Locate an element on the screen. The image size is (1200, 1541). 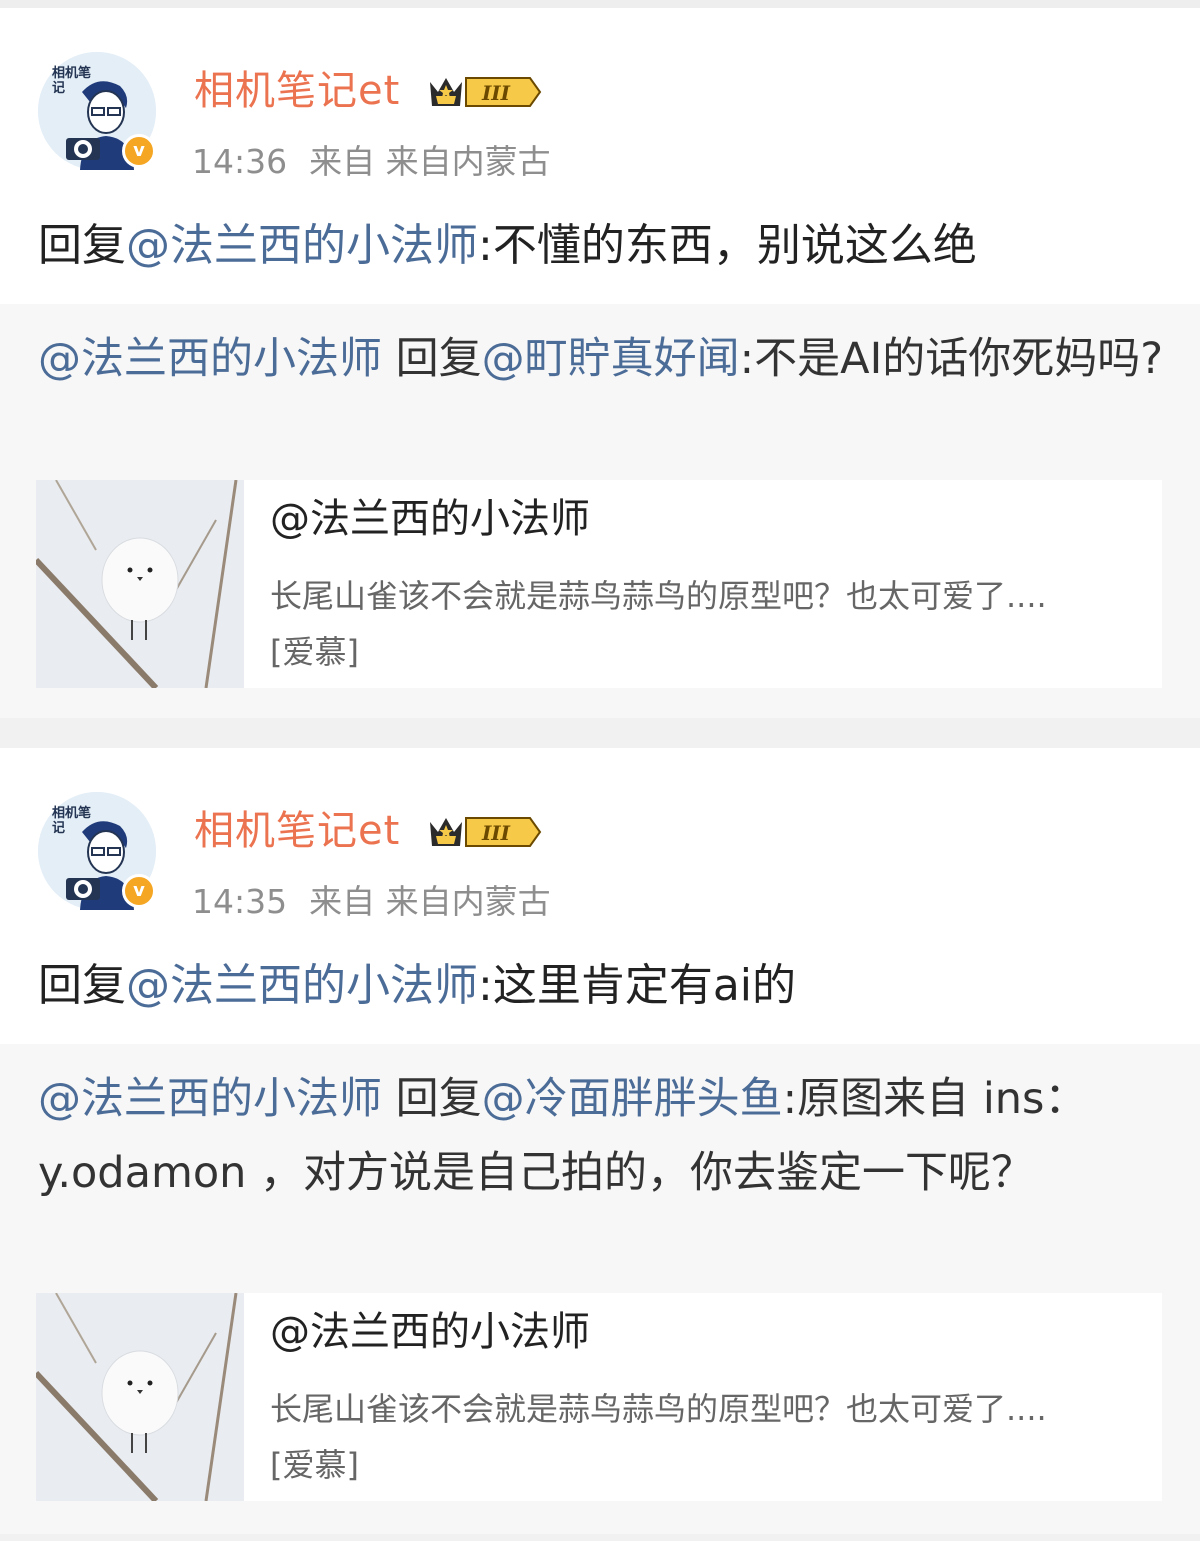
quote-body: :不是AI的话你死妈吗? is located at coordinates (951, 359).